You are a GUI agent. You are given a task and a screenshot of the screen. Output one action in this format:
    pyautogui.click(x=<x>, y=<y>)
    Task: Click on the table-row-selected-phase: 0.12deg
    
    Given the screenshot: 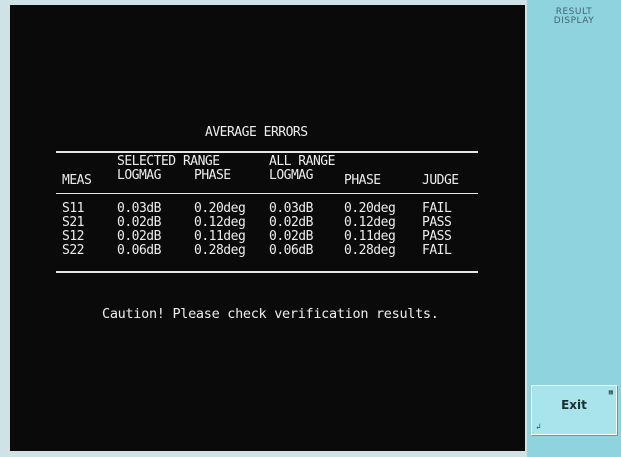 What is the action you would take?
    pyautogui.click(x=220, y=222)
    